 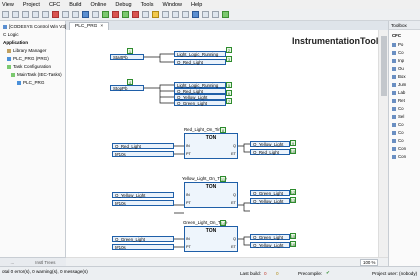 What do you see at coordinates (127, 57) in the screenshot?
I see `input-startpb: StartPb` at bounding box center [127, 57].